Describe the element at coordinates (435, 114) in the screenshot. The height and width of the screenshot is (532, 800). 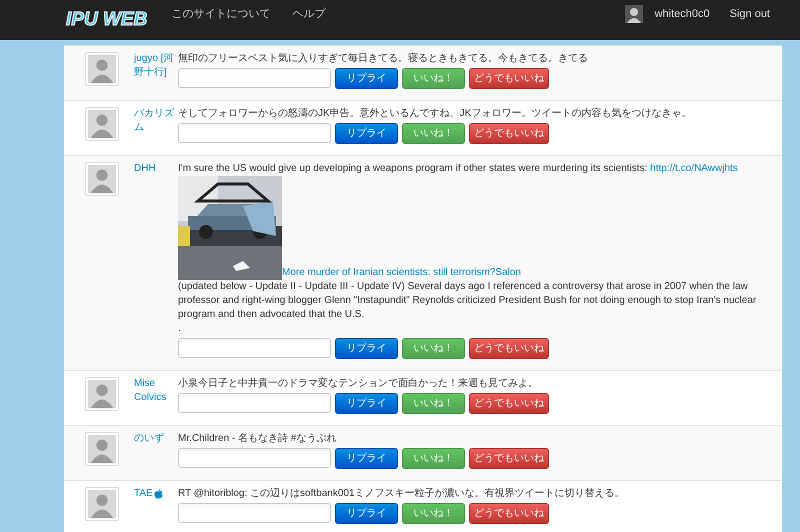
I see `tweet-text: そしてフォロワーからの怒濤のJK申告。意外といるんですね、JKフォロワー。ツイートの内容も気をつけなきゃ。` at that location.